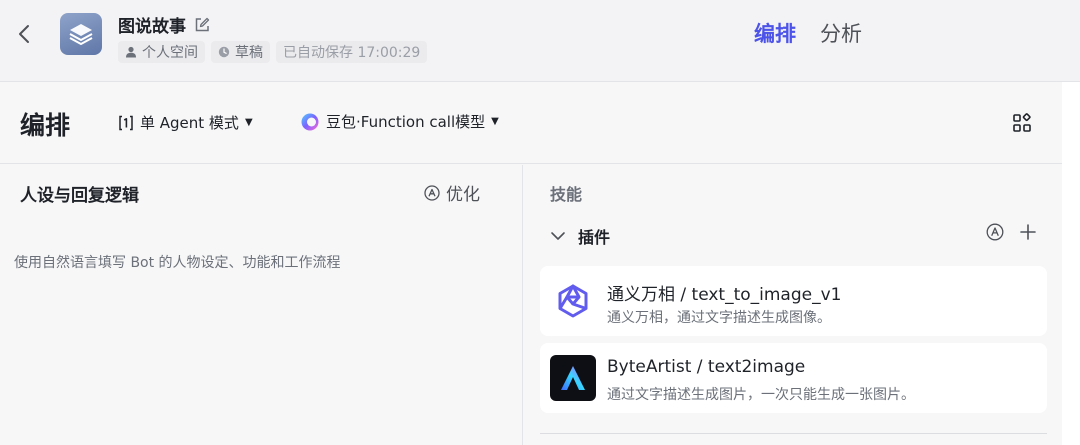 This screenshot has height=445, width=1080. Describe the element at coordinates (566, 194) in the screenshot. I see `skills-title: 技能` at that location.